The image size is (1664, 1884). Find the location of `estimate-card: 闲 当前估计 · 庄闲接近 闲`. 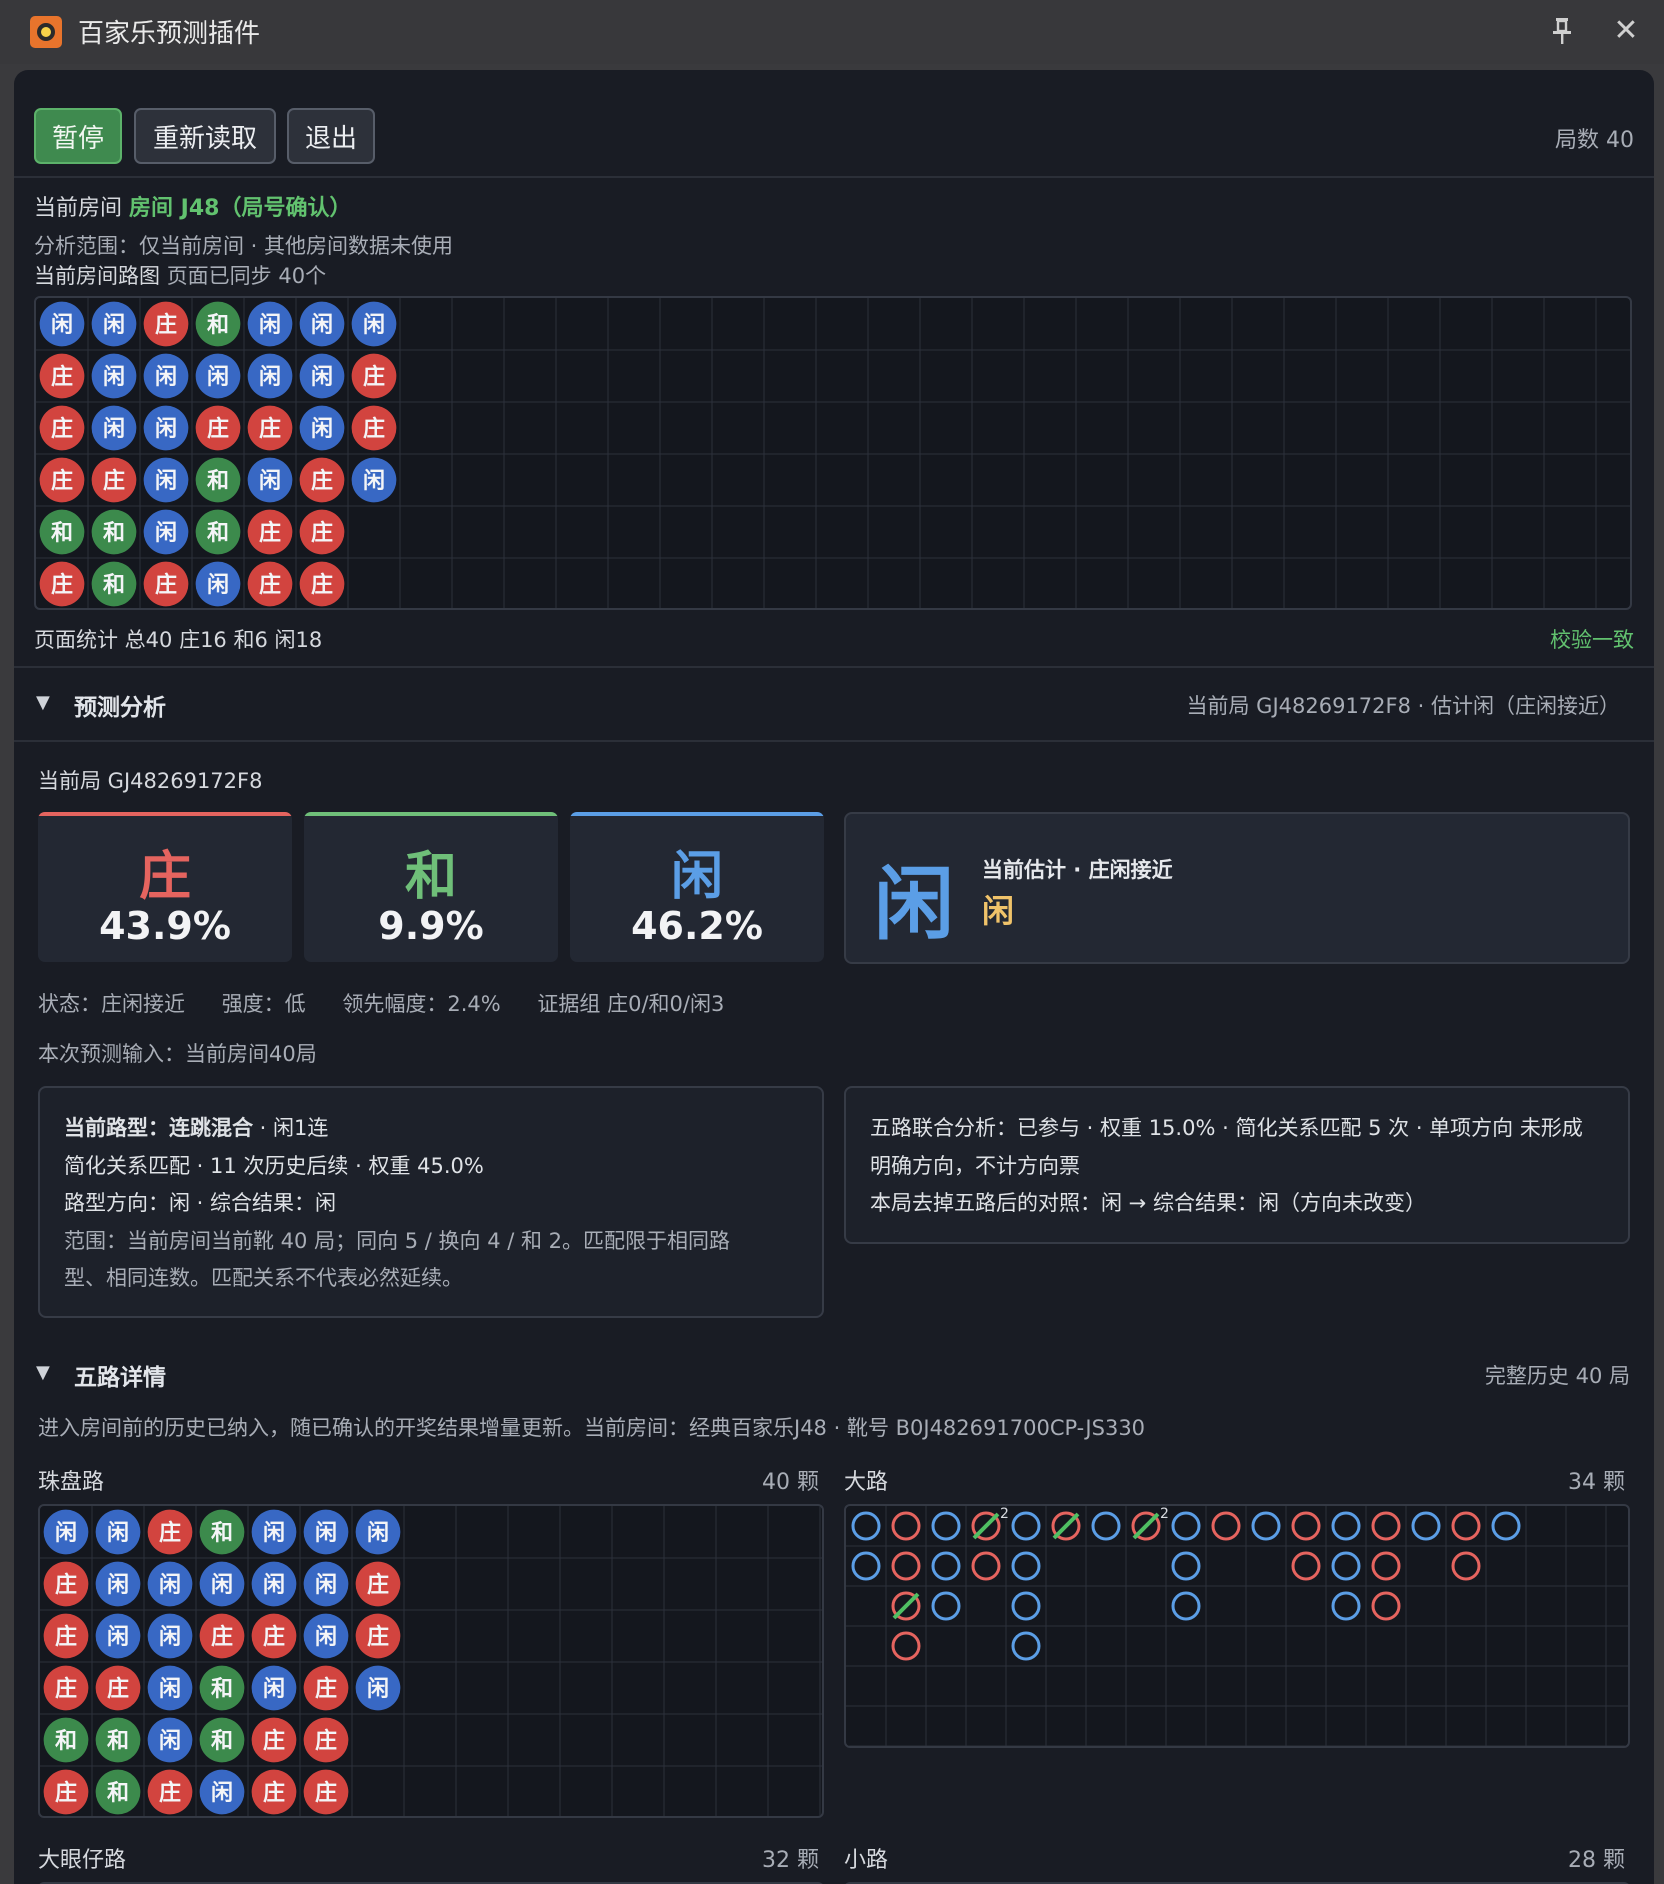

estimate-card: 闲 当前估计 · 庄闲接近 闲 is located at coordinates (1237, 888).